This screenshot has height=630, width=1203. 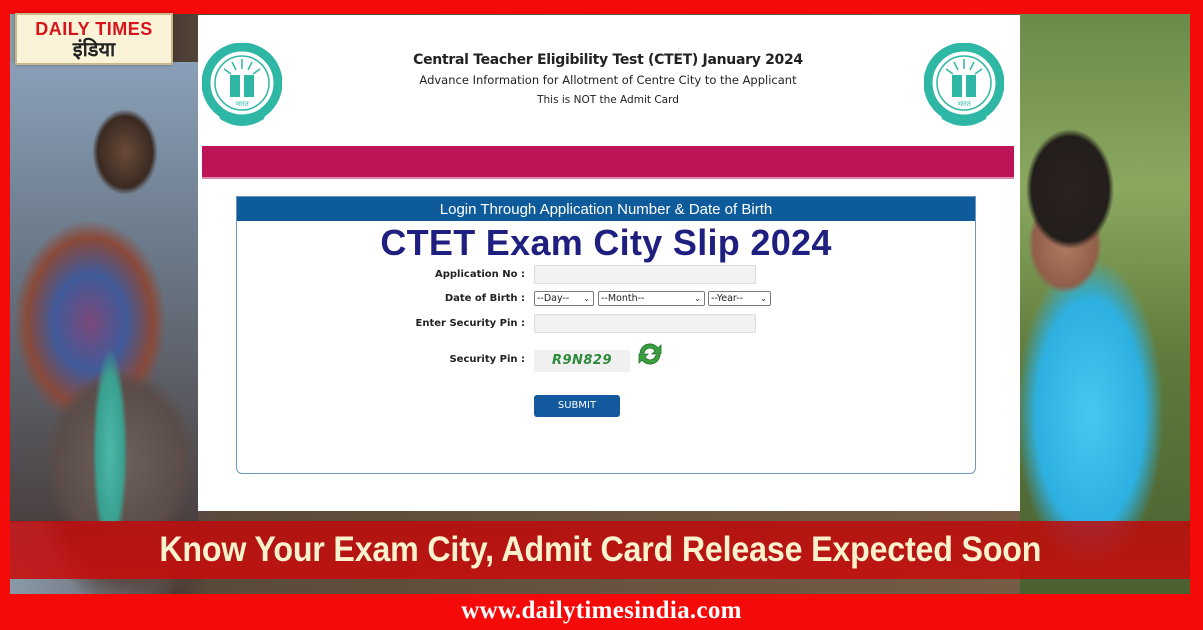 I want to click on application-no-label: Application No :, so click(x=480, y=274).